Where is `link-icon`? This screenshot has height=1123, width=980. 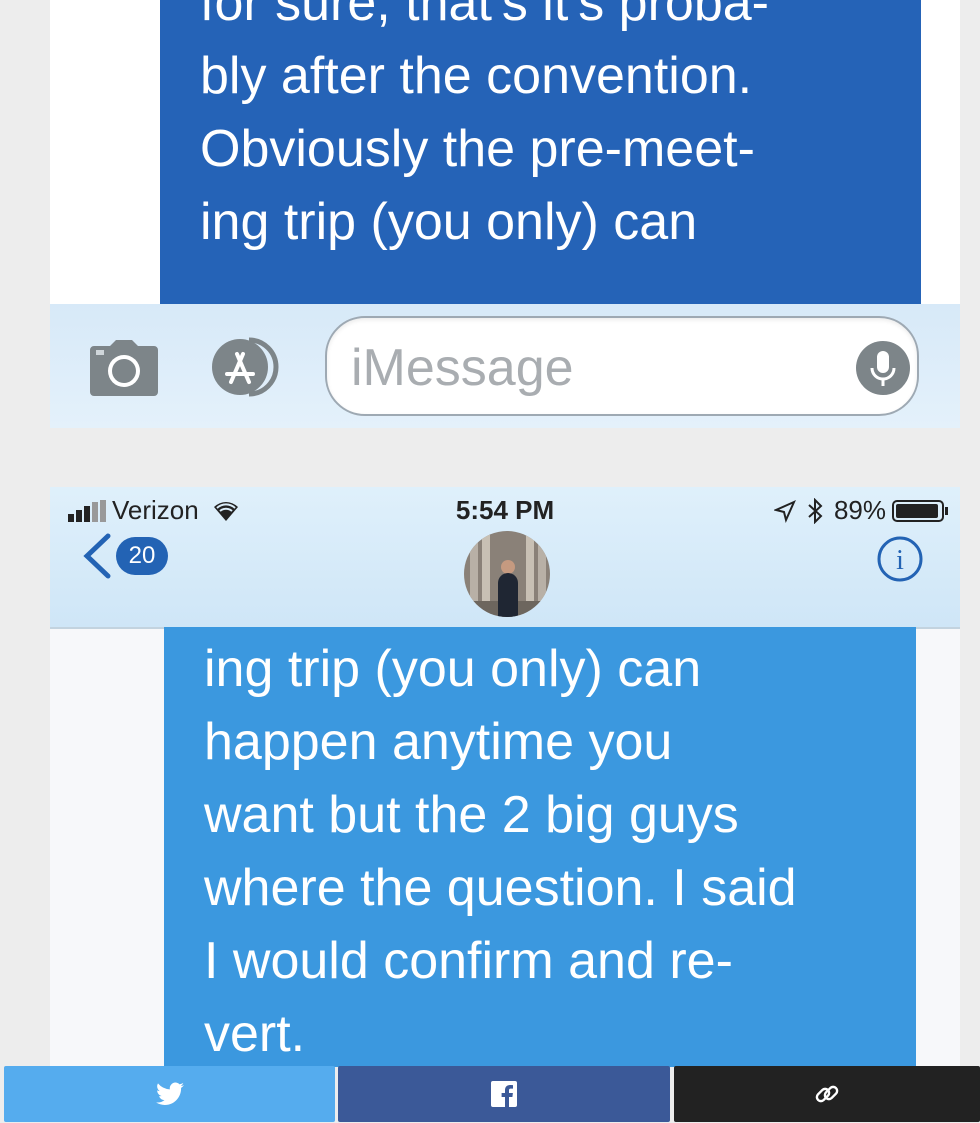
link-icon is located at coordinates (827, 1094).